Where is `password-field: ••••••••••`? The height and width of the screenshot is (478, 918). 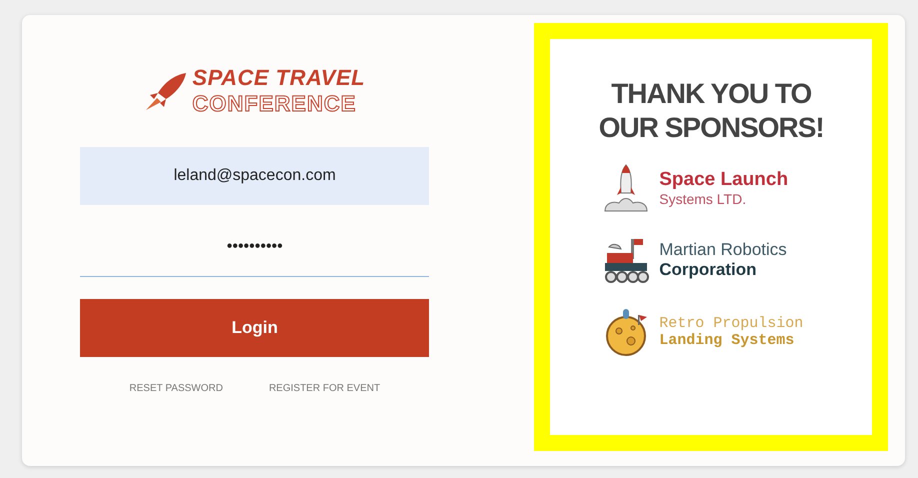
password-field: •••••••••• is located at coordinates (255, 247).